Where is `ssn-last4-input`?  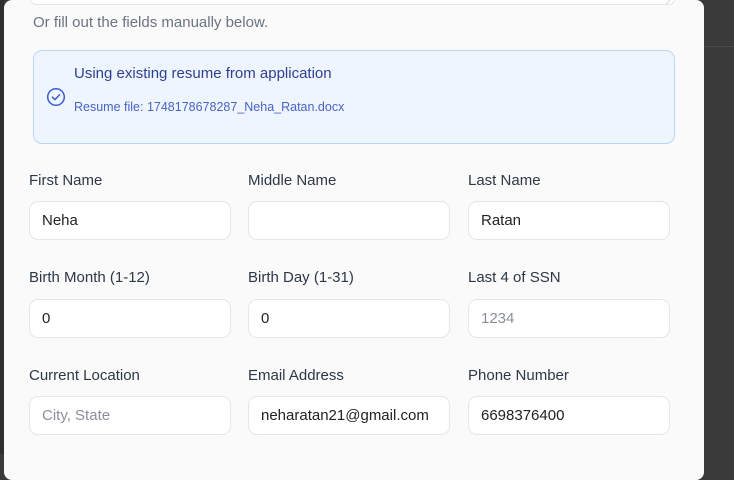 ssn-last4-input is located at coordinates (569, 318).